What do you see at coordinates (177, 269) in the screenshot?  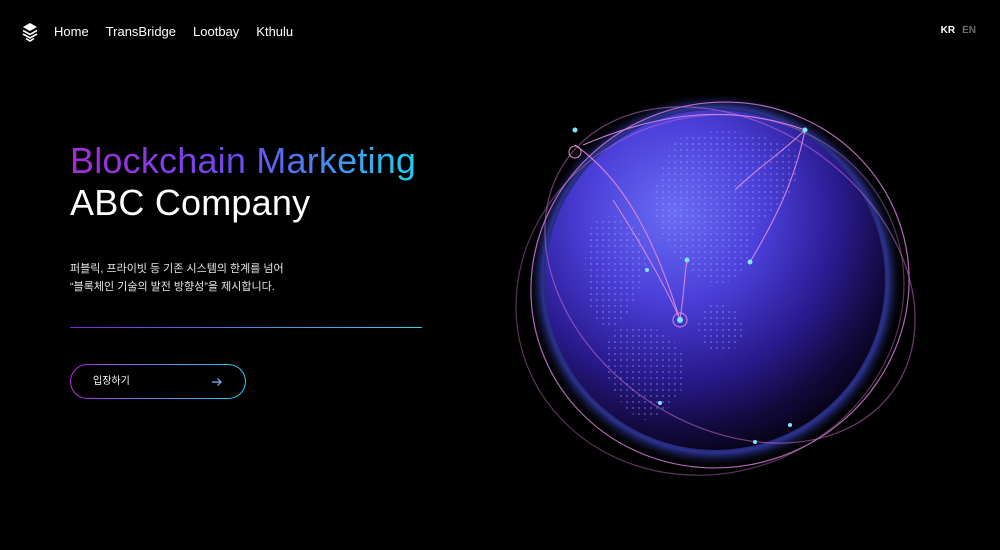 I see `hero-description-line1: 퍼블릭, 프라이빗 등 기존 시스템의 한계를 넘어` at bounding box center [177, 269].